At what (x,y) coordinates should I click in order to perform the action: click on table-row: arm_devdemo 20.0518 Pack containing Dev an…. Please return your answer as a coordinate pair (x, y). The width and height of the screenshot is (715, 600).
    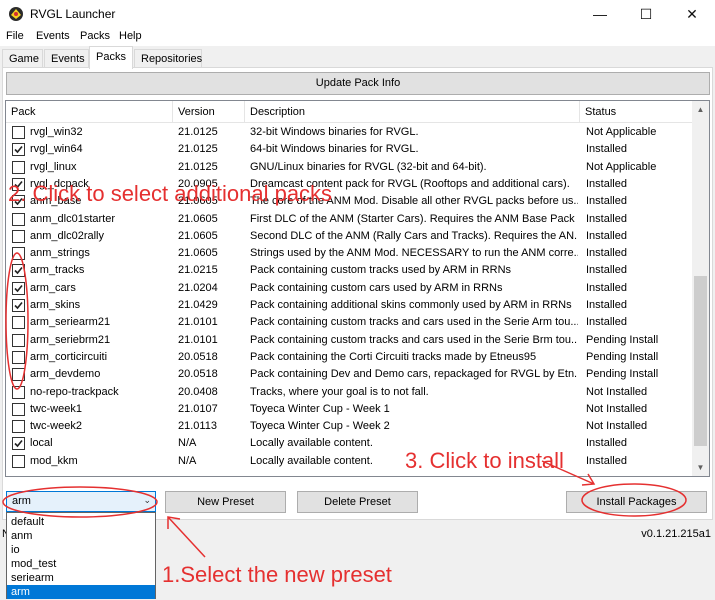
    Looking at the image, I should click on (351, 374).